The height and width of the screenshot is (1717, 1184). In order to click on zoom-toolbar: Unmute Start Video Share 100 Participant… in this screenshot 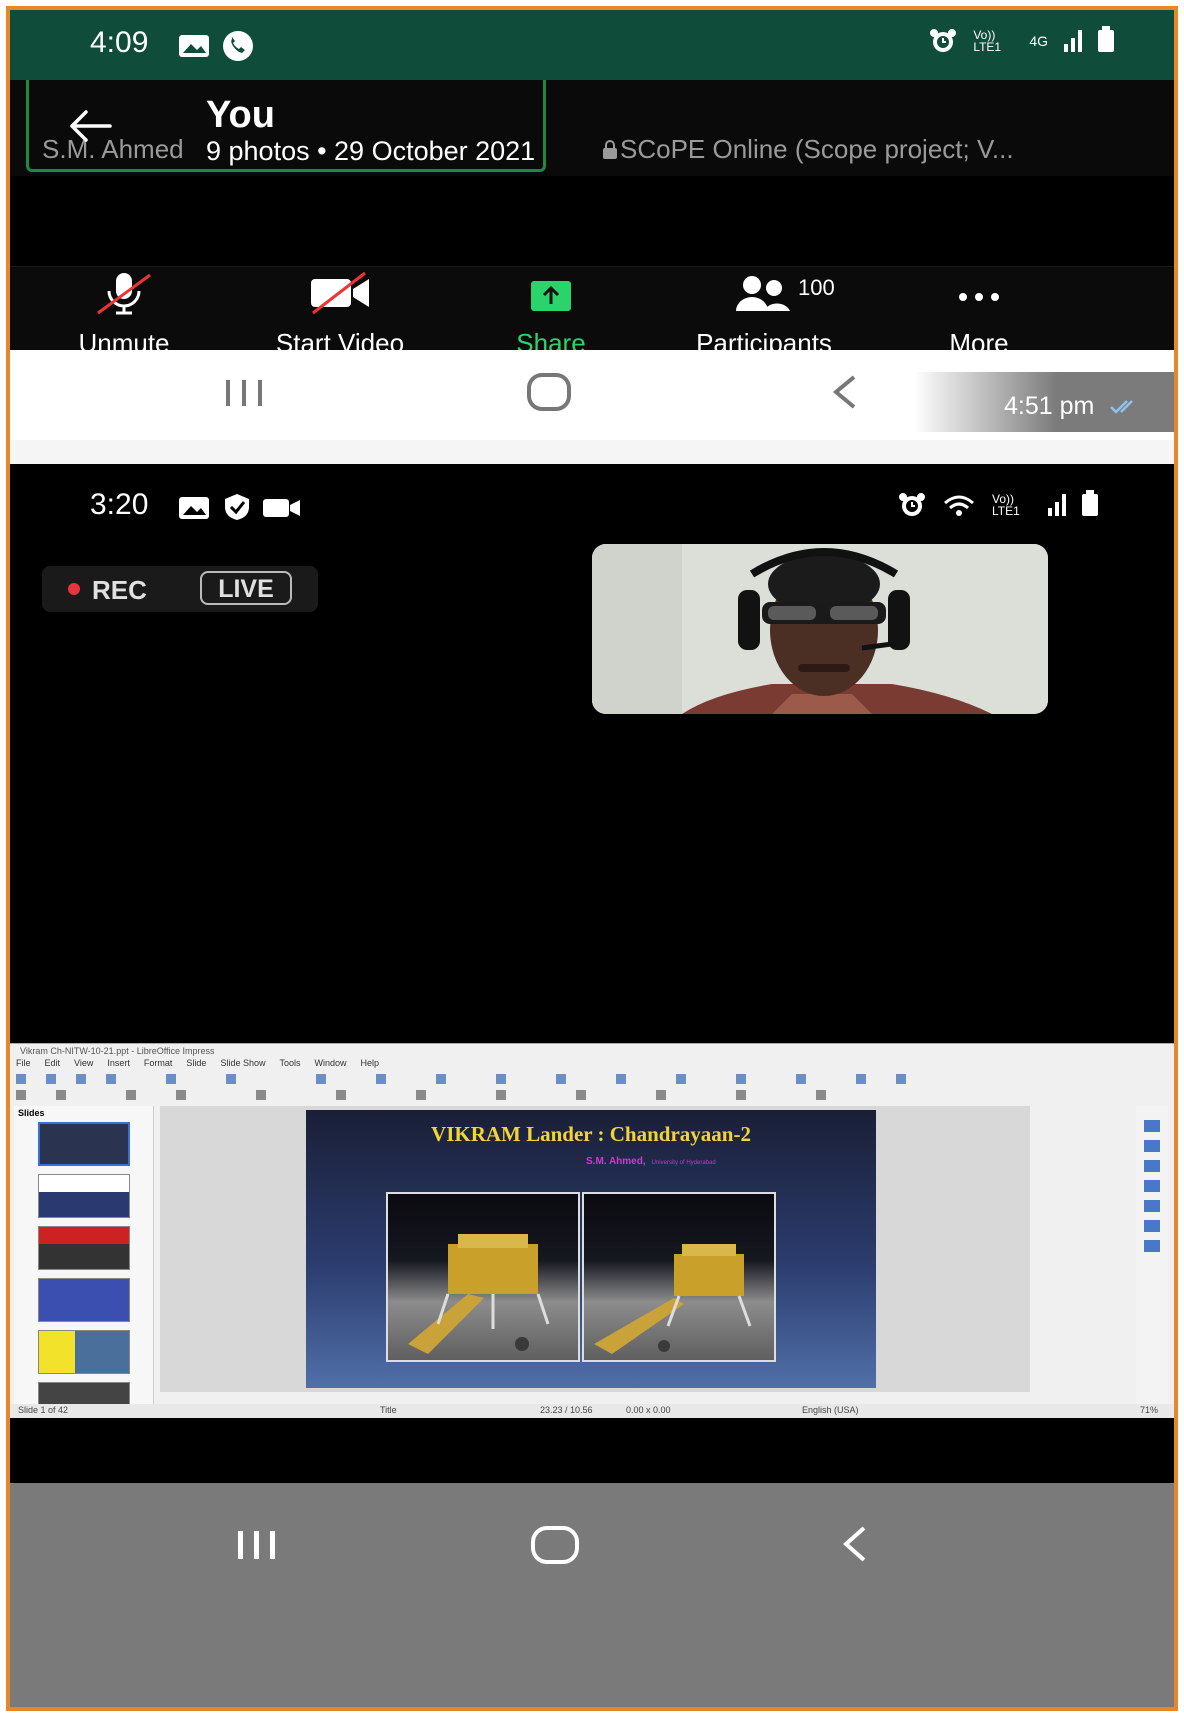, I will do `click(592, 312)`.